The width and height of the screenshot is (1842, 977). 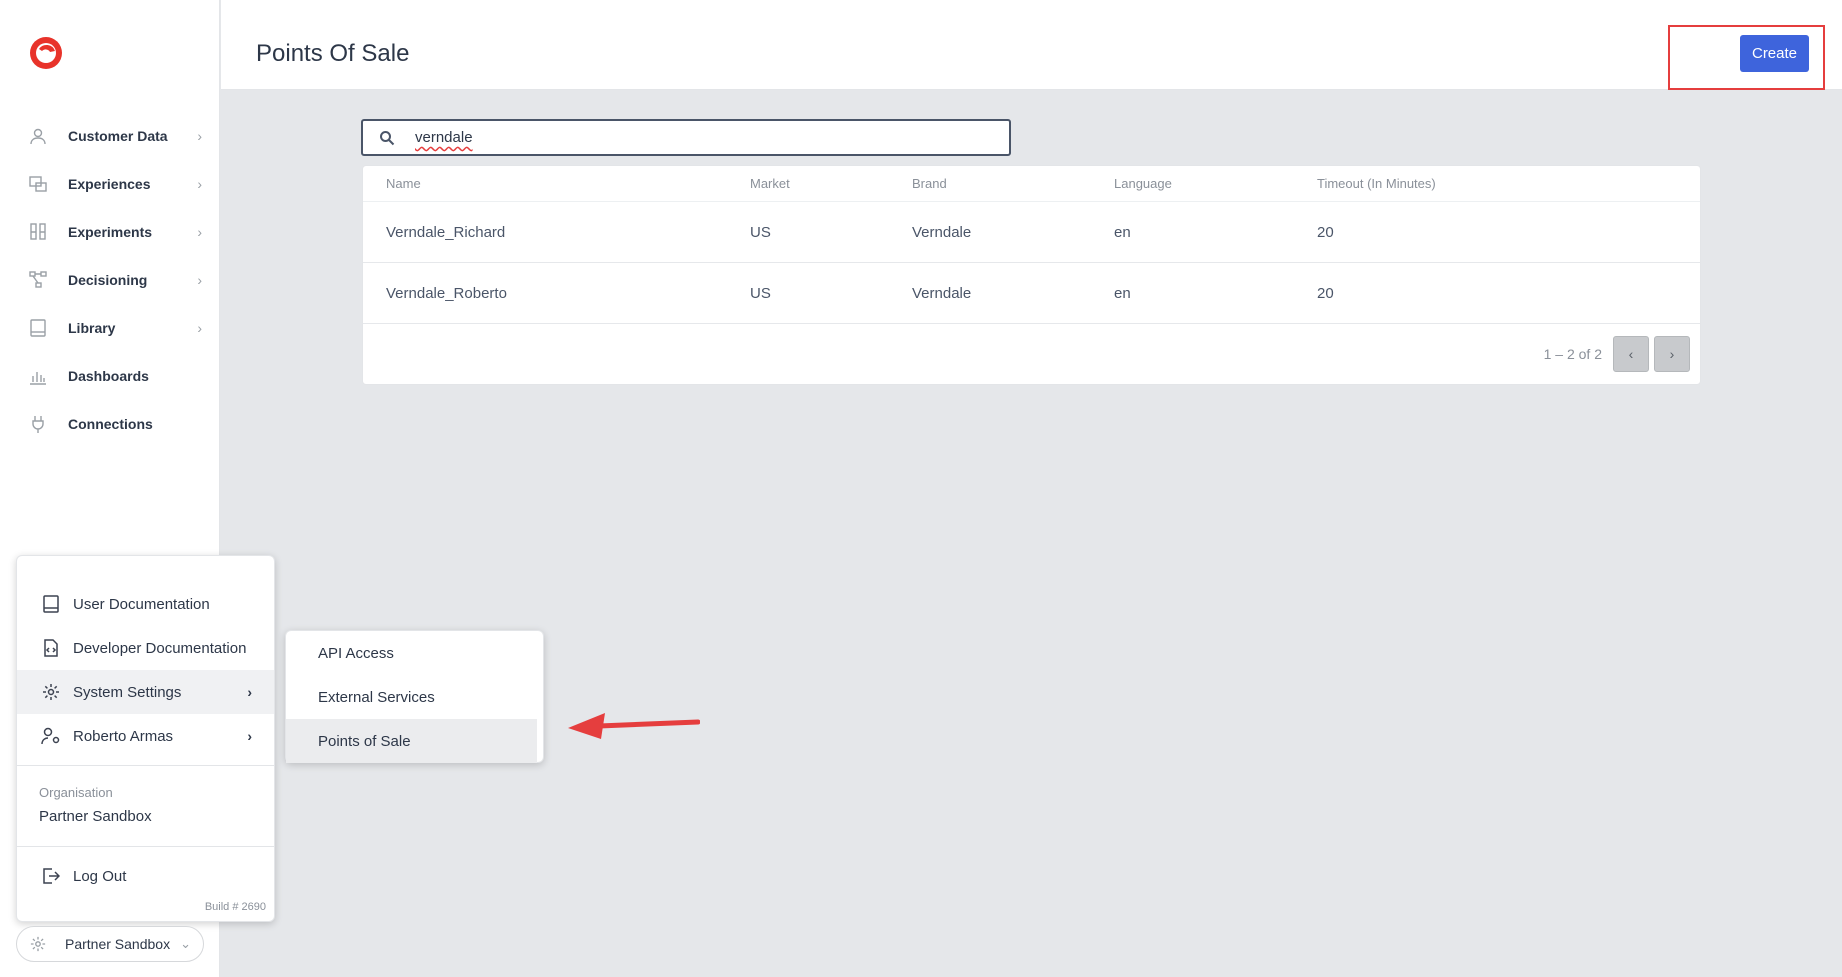 I want to click on sidebar-item-library: Library ›, so click(x=110, y=328).